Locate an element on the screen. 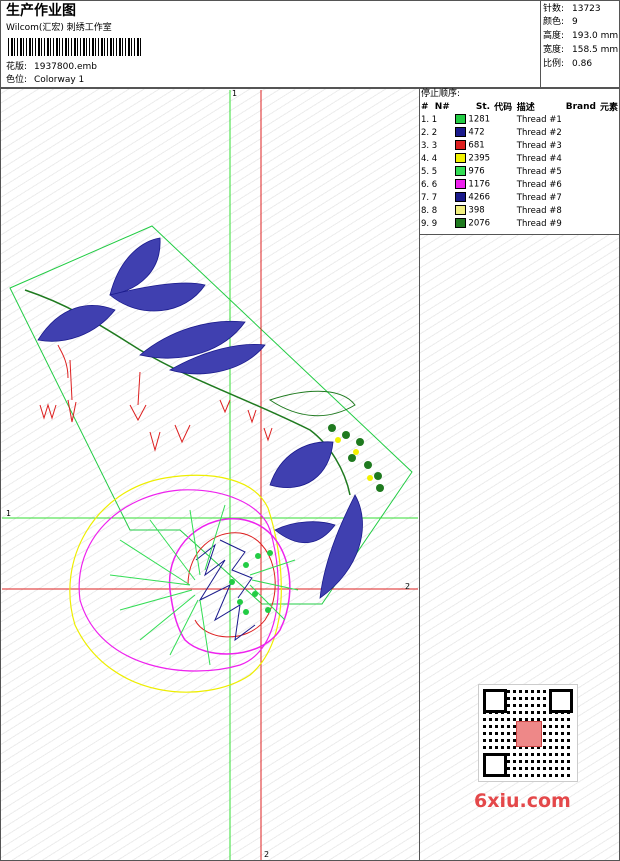 The image size is (620, 861). green-buds is located at coordinates (356, 458).